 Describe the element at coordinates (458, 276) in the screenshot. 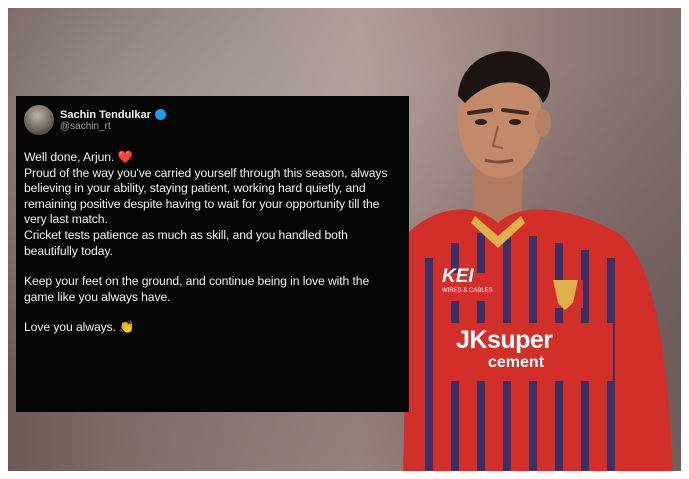

I see `jersey-sponsor-kei: KEI` at that location.